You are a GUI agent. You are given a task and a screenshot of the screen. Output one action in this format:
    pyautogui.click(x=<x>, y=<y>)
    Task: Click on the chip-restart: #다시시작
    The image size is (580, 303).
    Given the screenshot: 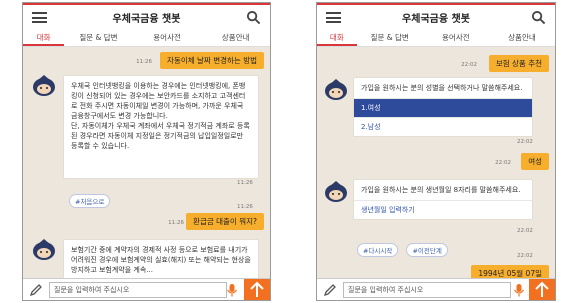 What is the action you would take?
    pyautogui.click(x=378, y=250)
    